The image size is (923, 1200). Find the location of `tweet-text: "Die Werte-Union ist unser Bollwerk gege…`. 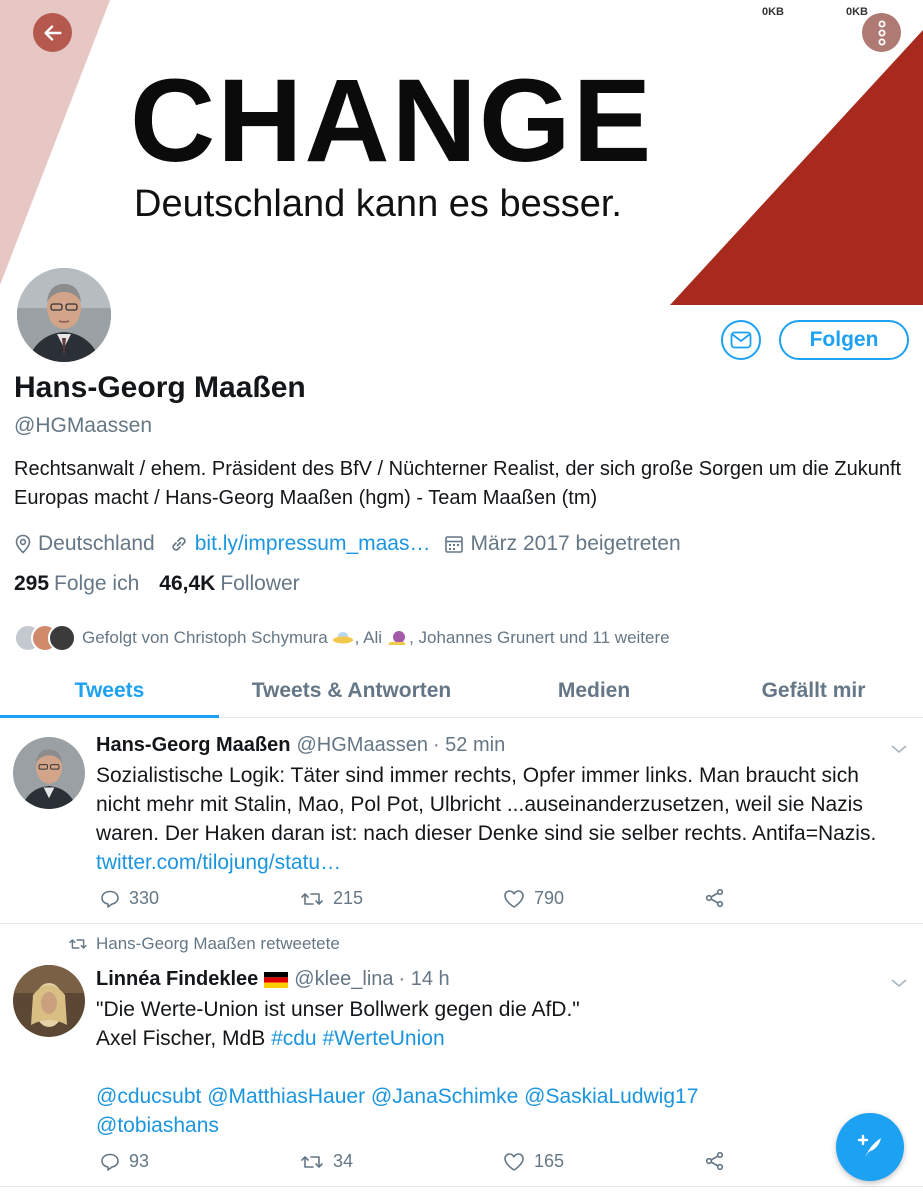

tweet-text: "Die Werte-Union ist unser Bollwerk gege… is located at coordinates (501, 1067).